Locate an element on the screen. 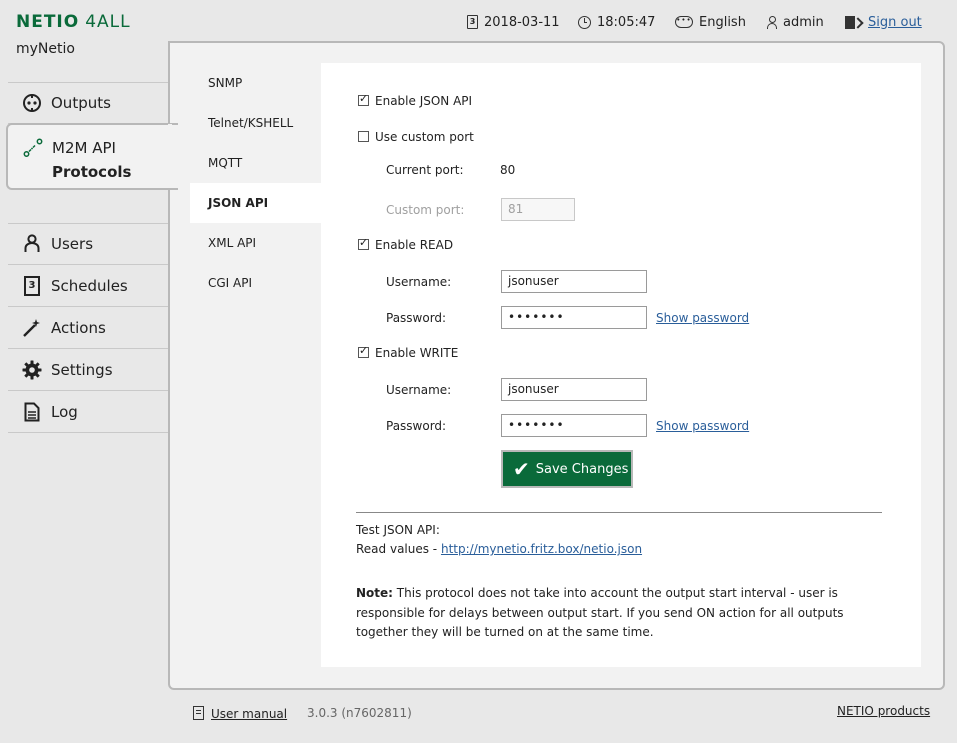 The image size is (957, 743). netio-products-text: NETIO products is located at coordinates (883, 711).